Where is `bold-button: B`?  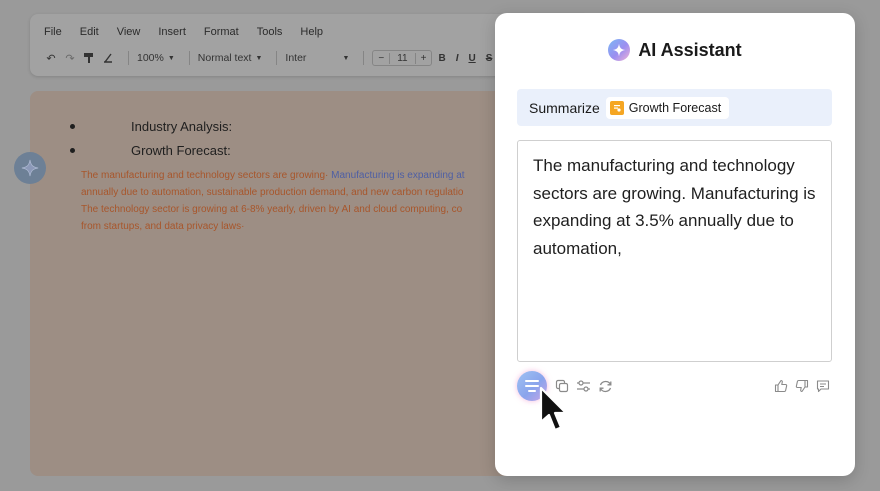 bold-button: B is located at coordinates (441, 58).